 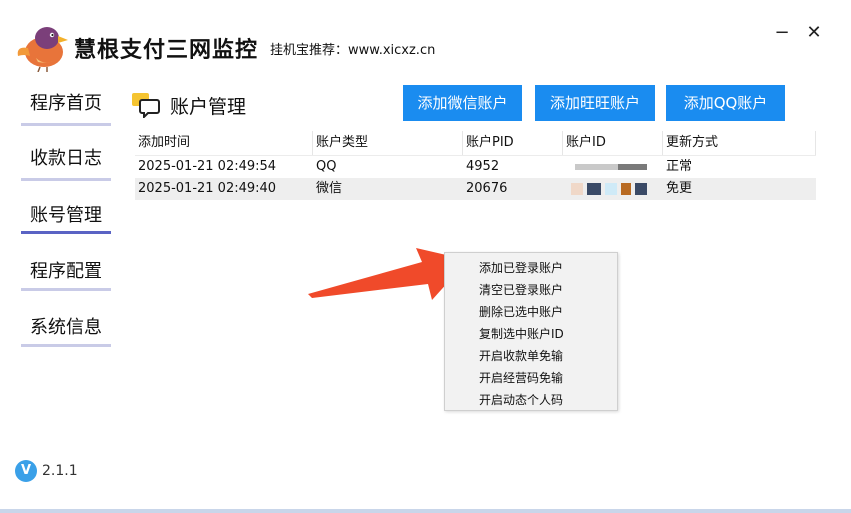 What do you see at coordinates (66, 271) in the screenshot?
I see `sidebar-item-label: 程序配置` at bounding box center [66, 271].